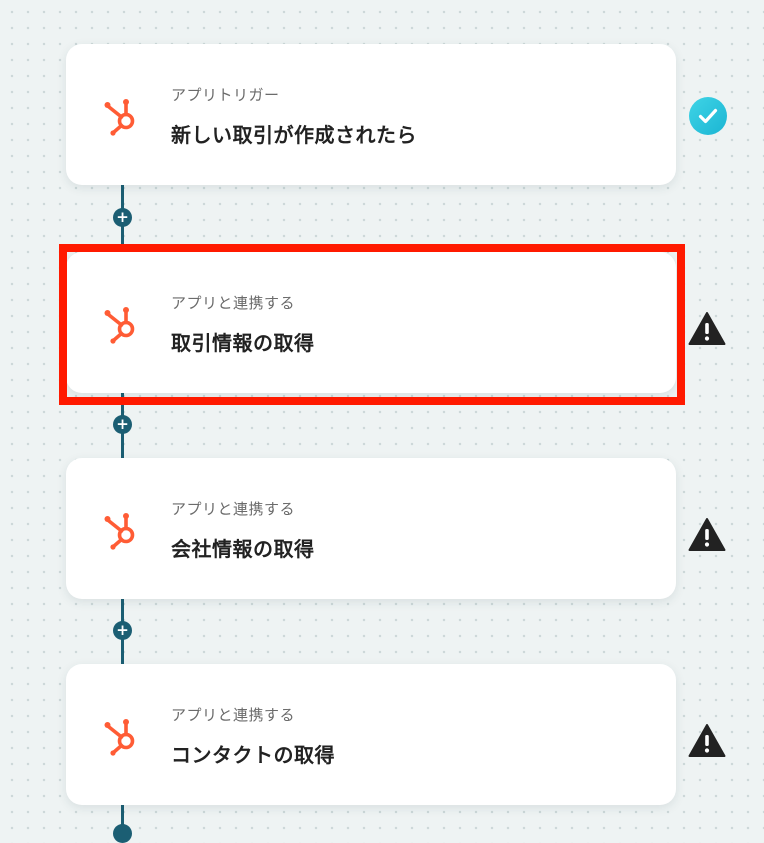 The image size is (764, 843). What do you see at coordinates (371, 734) in the screenshot?
I see `flow-step-card: アプリと連携する コンタクトの取得` at bounding box center [371, 734].